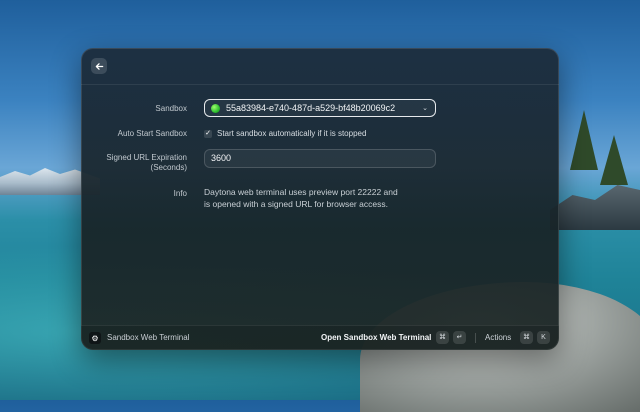  Describe the element at coordinates (95, 338) in the screenshot. I see `gear-icon: ⚙` at that location.